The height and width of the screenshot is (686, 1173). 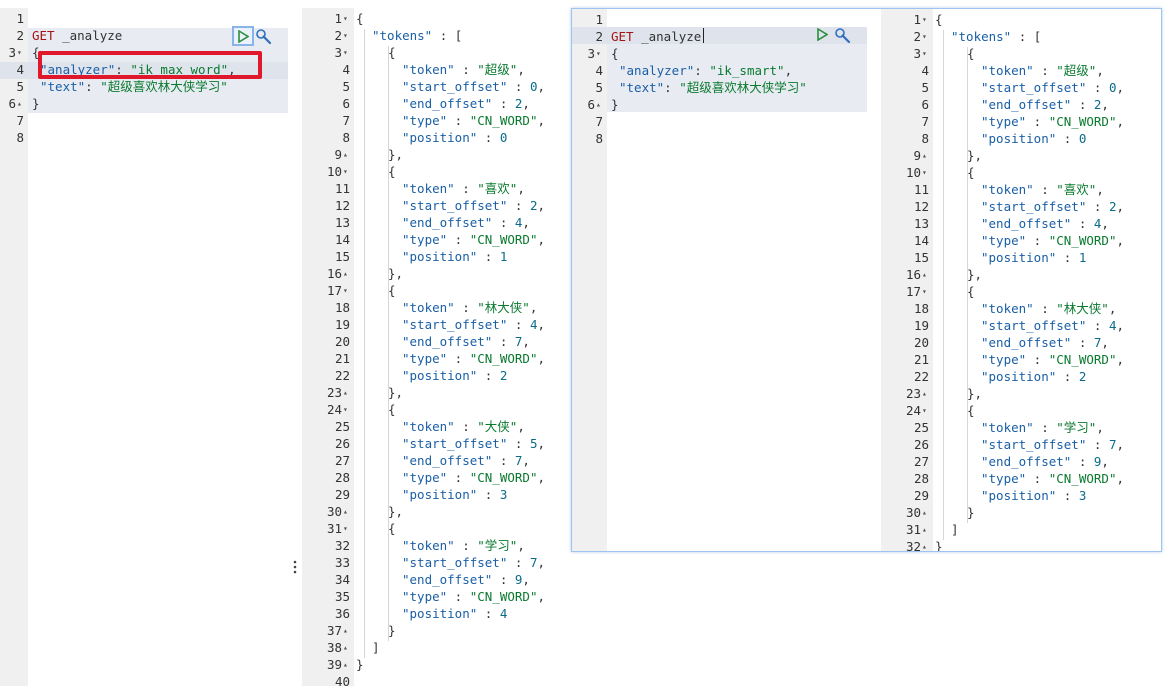 I want to click on code-line: "end_offset" : 9,, so click(x=1045, y=461).